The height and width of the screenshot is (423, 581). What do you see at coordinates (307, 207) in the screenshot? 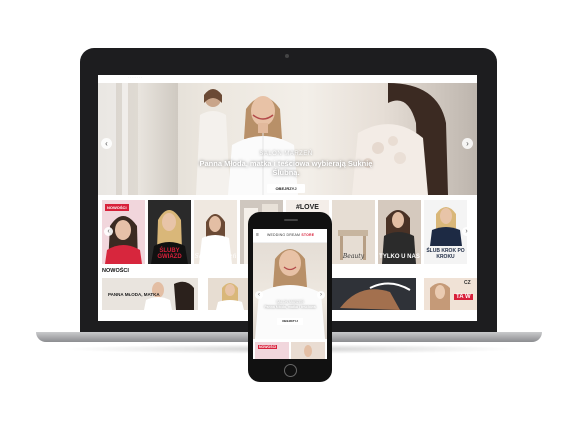
I see `thumbnail-tag: #LOVE` at bounding box center [307, 207].